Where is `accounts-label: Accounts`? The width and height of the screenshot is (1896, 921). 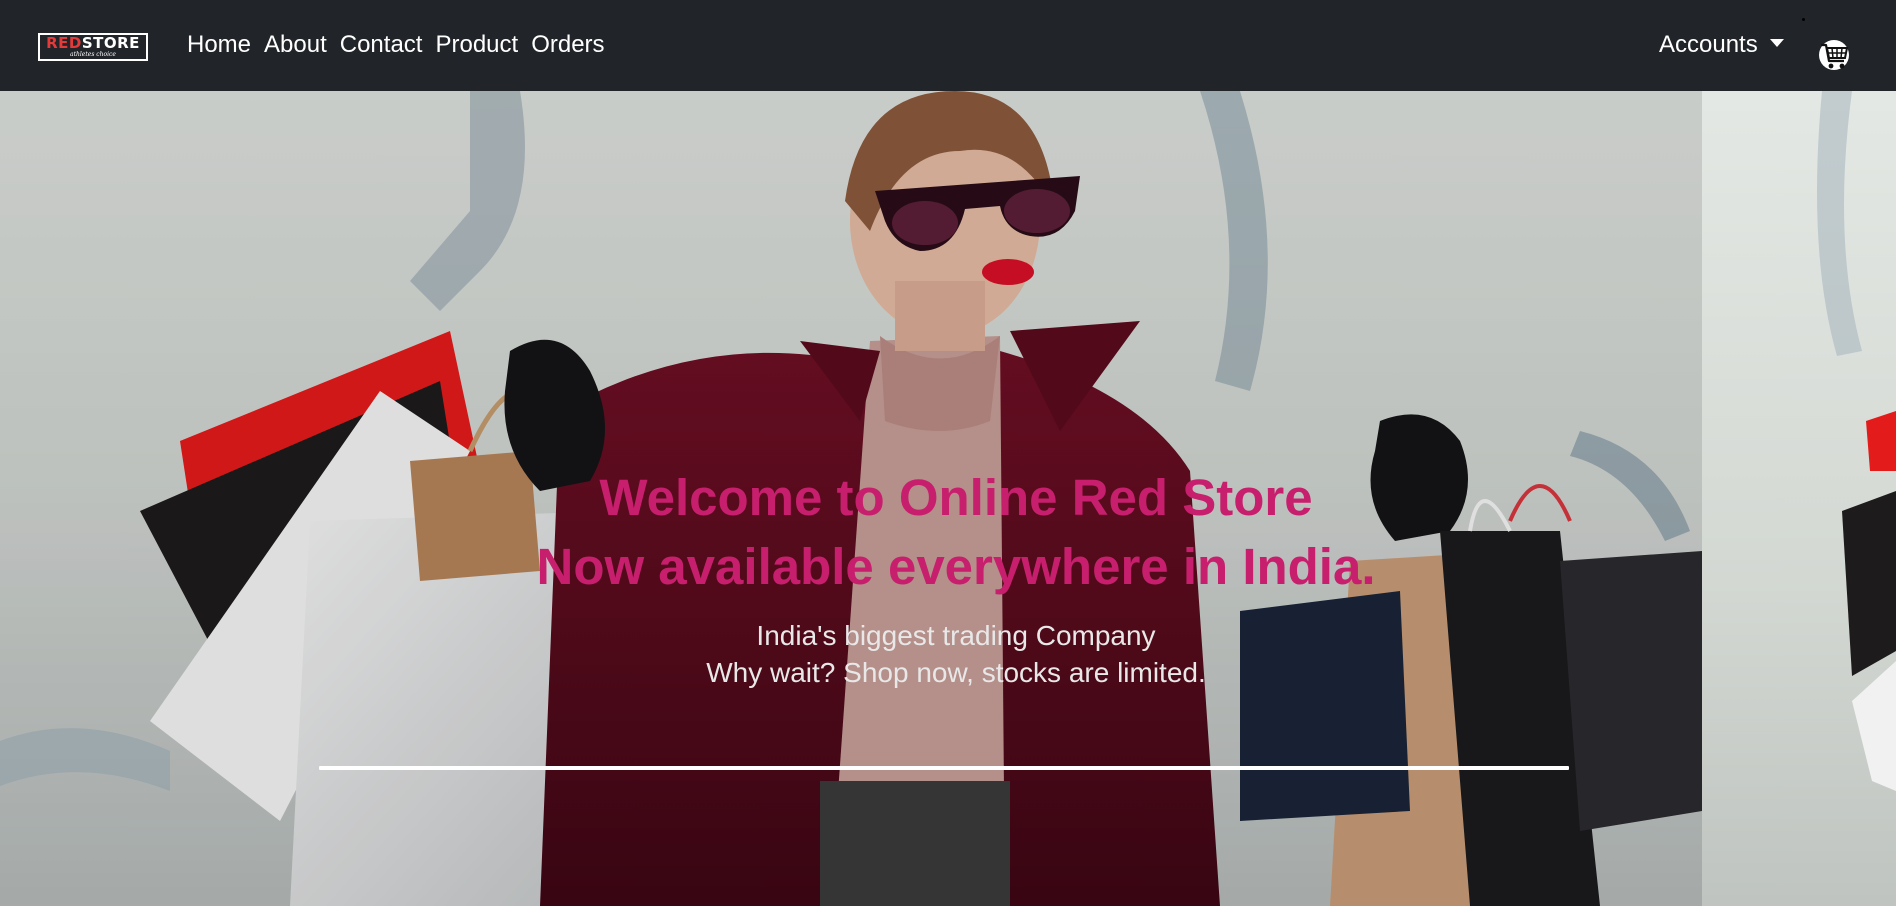
accounts-label: Accounts is located at coordinates (1708, 44).